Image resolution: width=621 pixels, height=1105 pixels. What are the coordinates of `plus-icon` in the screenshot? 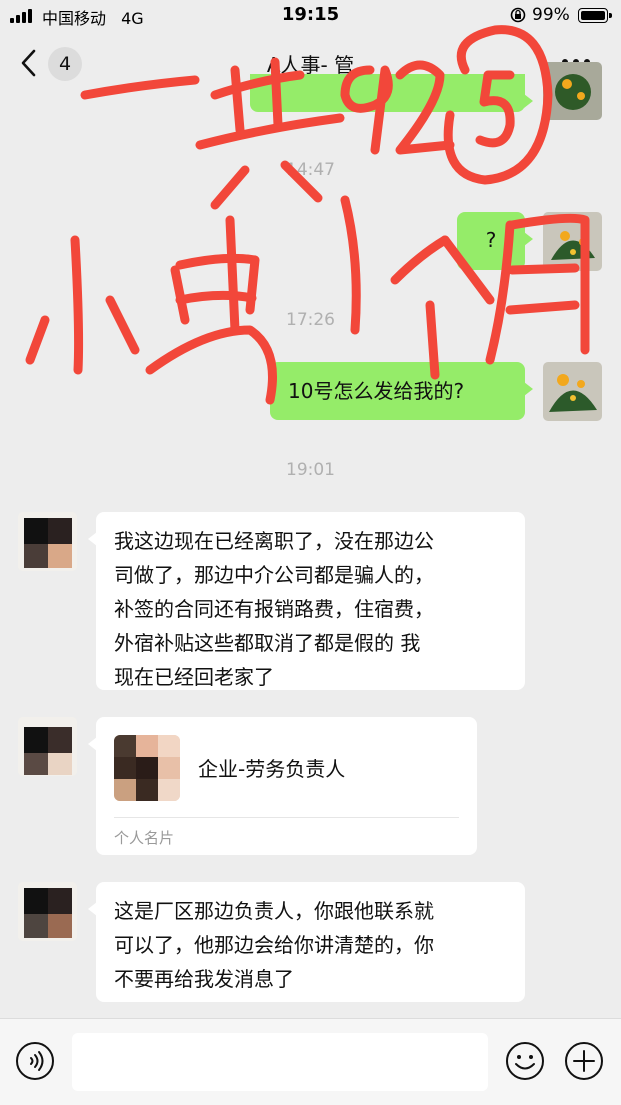 It's located at (584, 1061).